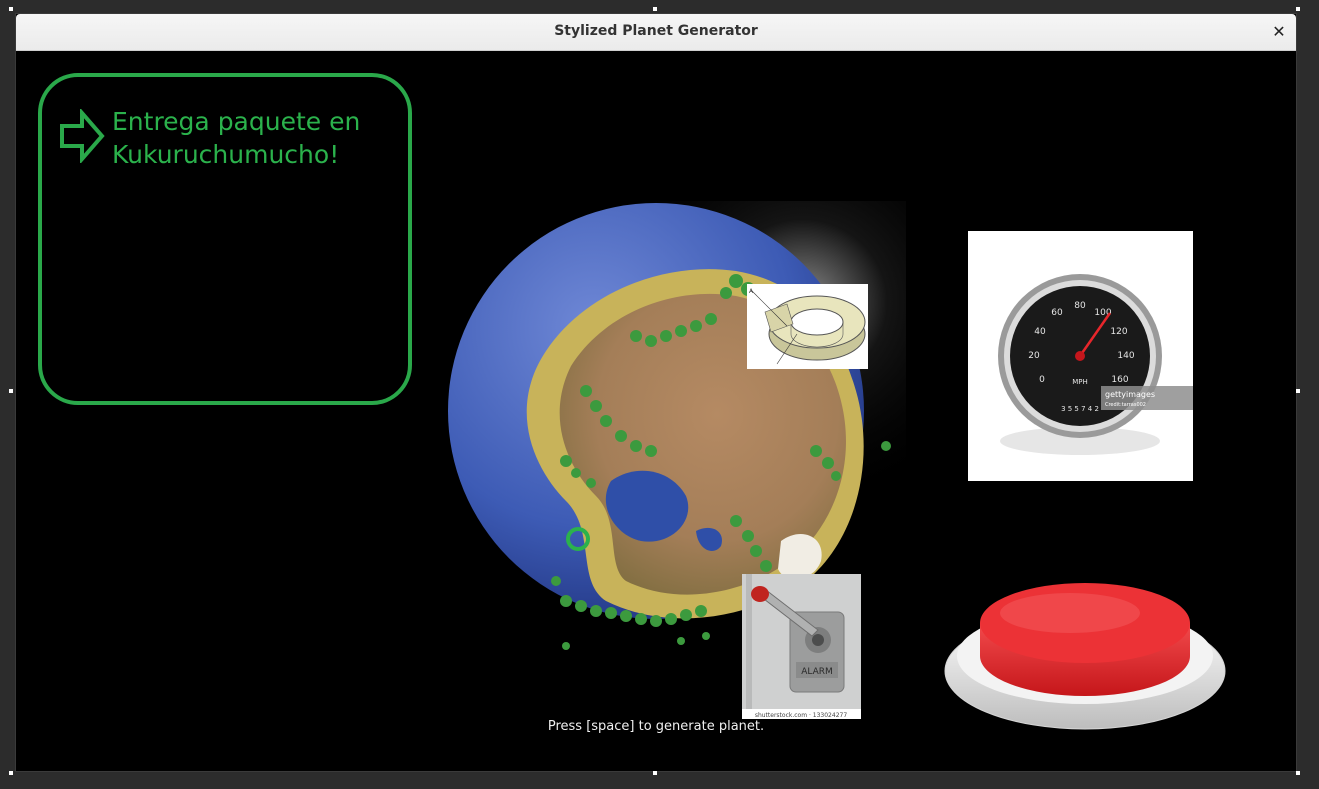  Describe the element at coordinates (1040, 332) in the screenshot. I see `tick-40: 40` at that location.